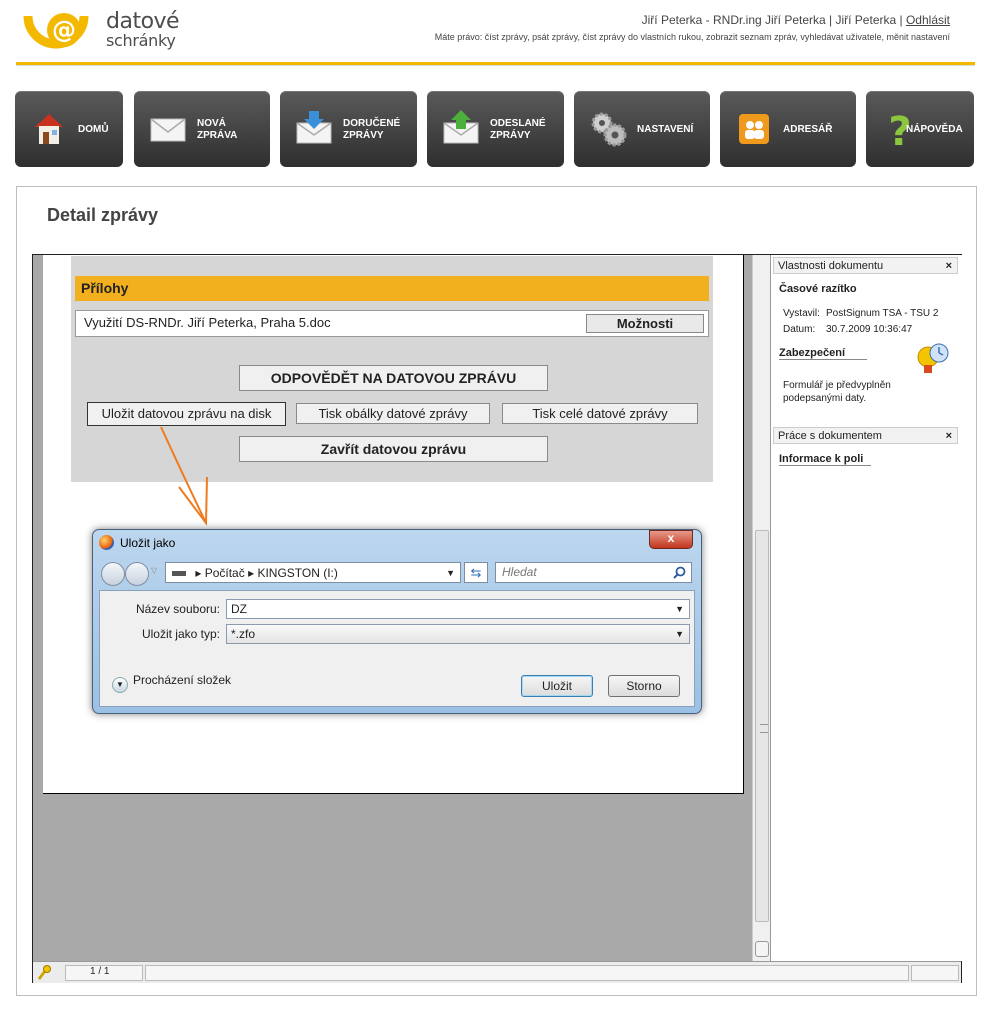 This screenshot has height=1010, width=990. I want to click on nav-settings-label: NASTAVENÍ, so click(665, 129).